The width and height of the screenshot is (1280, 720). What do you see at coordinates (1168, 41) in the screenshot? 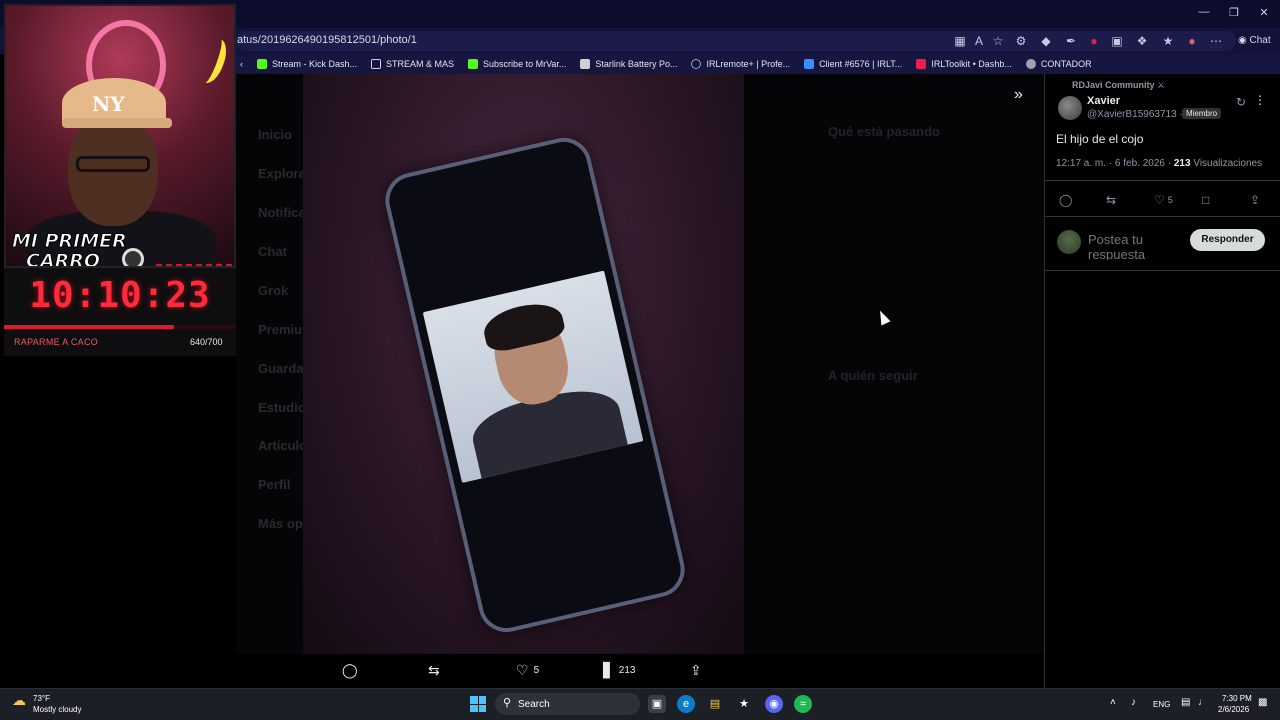
I see `favorites-icon: ★` at bounding box center [1168, 41].